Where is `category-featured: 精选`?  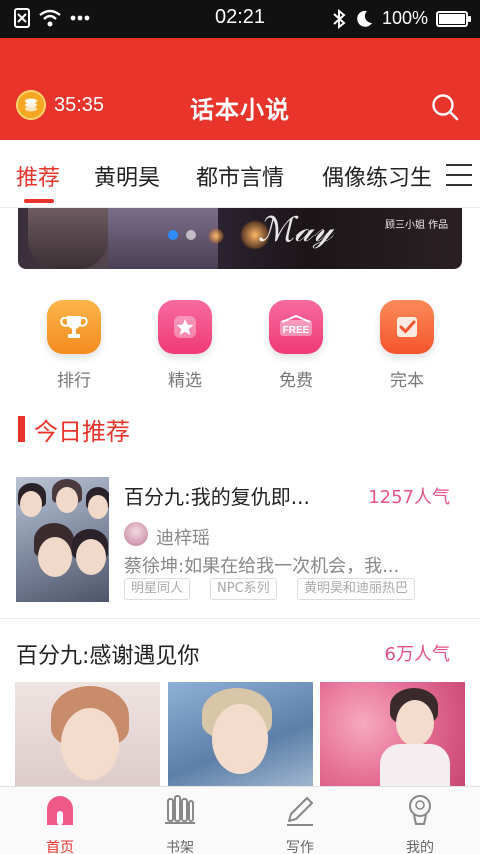 category-featured: 精选 is located at coordinates (185, 345).